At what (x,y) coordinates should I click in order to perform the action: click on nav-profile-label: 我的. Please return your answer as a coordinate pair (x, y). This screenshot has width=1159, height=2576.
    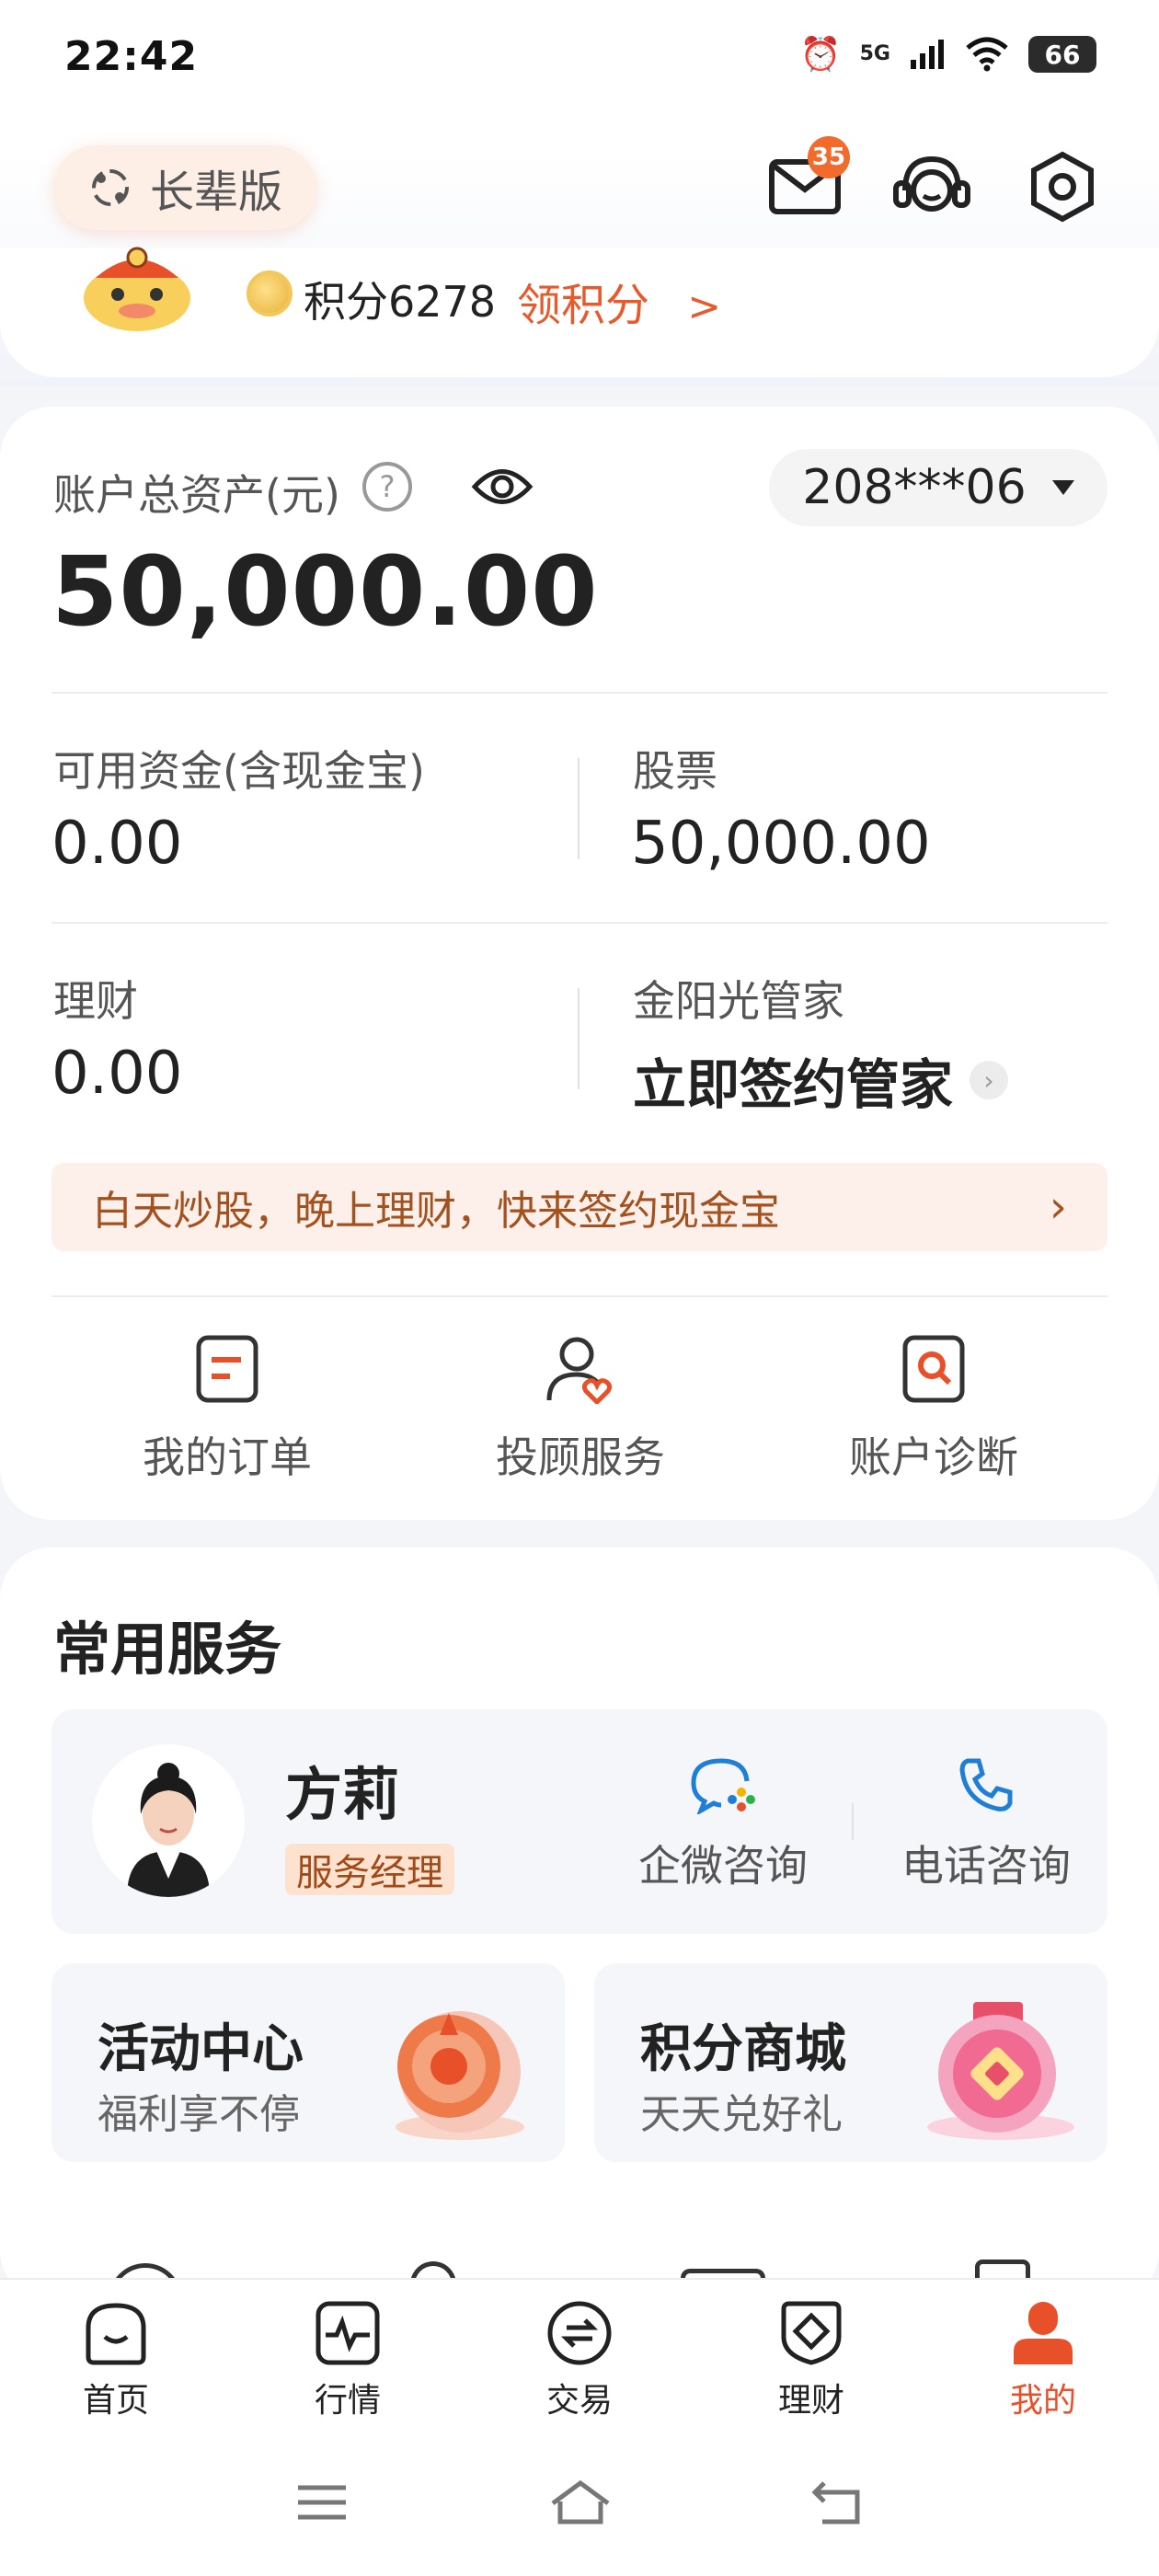
    Looking at the image, I should click on (1042, 2401).